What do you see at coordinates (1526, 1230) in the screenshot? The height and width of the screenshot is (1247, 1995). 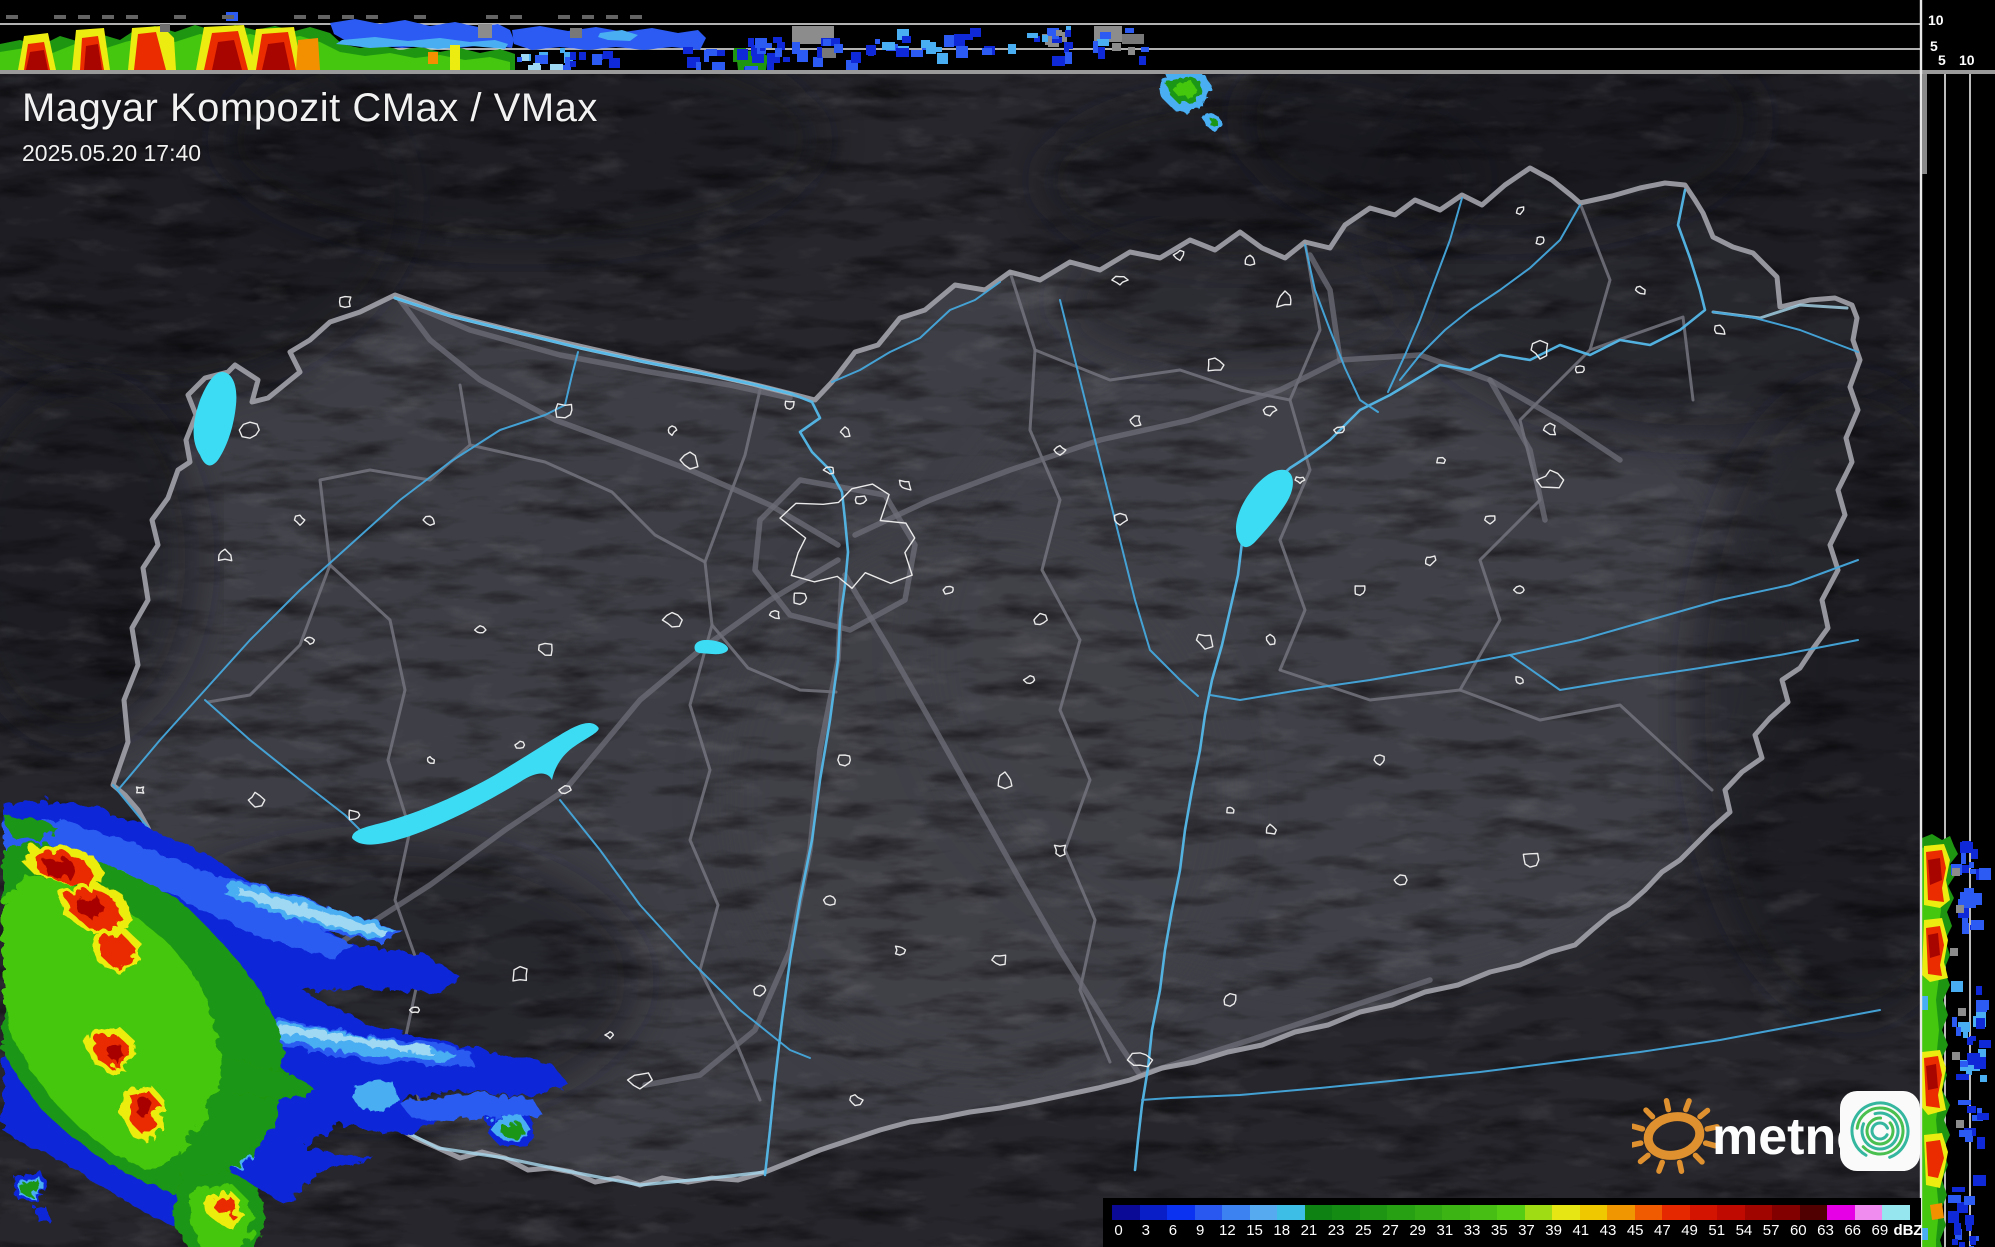 I see `legend-label: 37` at bounding box center [1526, 1230].